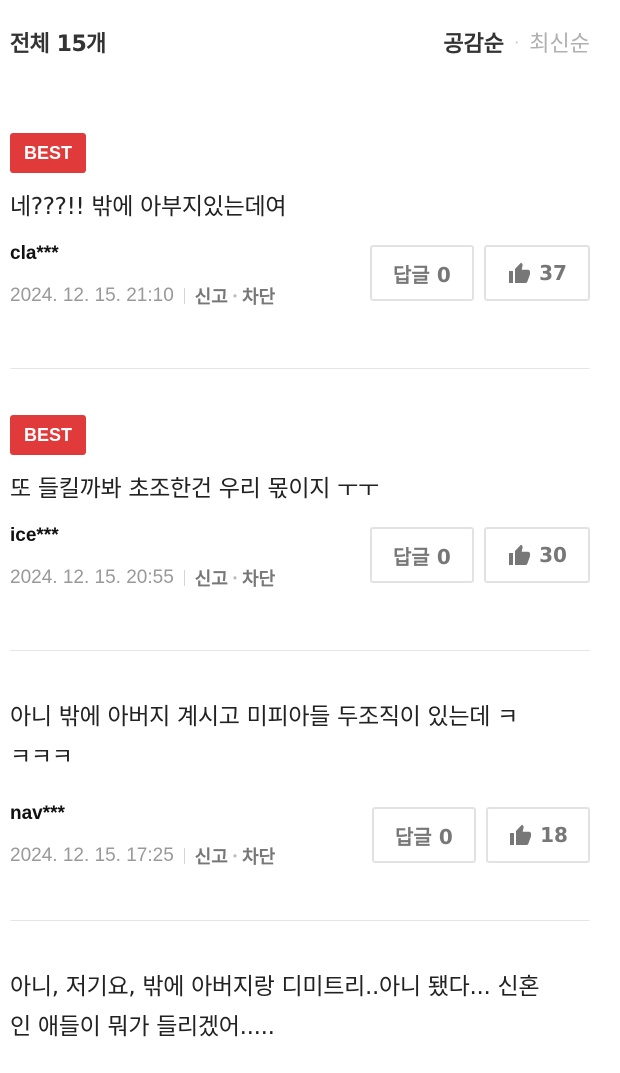 This screenshot has width=620, height=1073. I want to click on sort-by-latest: 최신순, so click(559, 42).